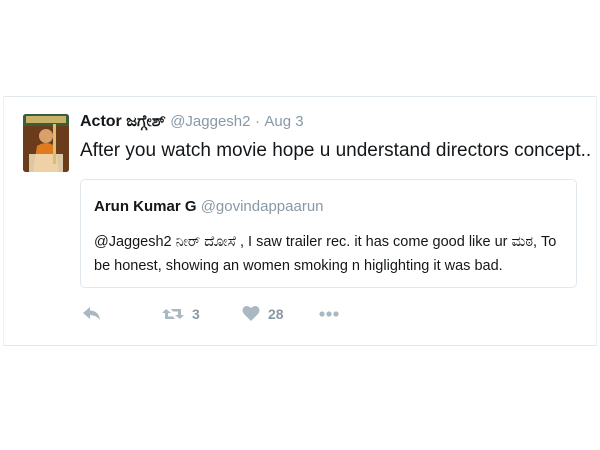 The width and height of the screenshot is (600, 450). I want to click on more-icon, so click(329, 314).